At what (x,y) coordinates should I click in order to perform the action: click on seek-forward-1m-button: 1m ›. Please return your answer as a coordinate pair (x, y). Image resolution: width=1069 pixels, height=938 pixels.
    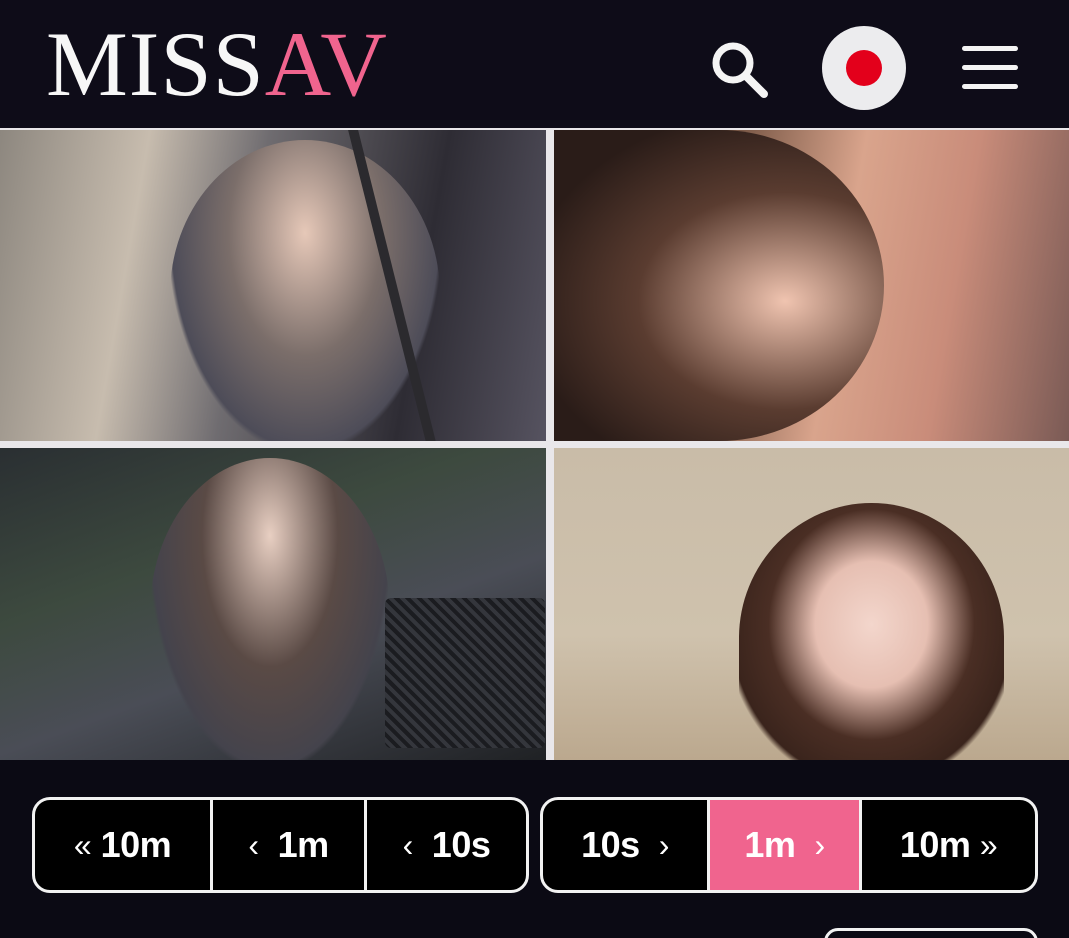
    Looking at the image, I should click on (783, 845).